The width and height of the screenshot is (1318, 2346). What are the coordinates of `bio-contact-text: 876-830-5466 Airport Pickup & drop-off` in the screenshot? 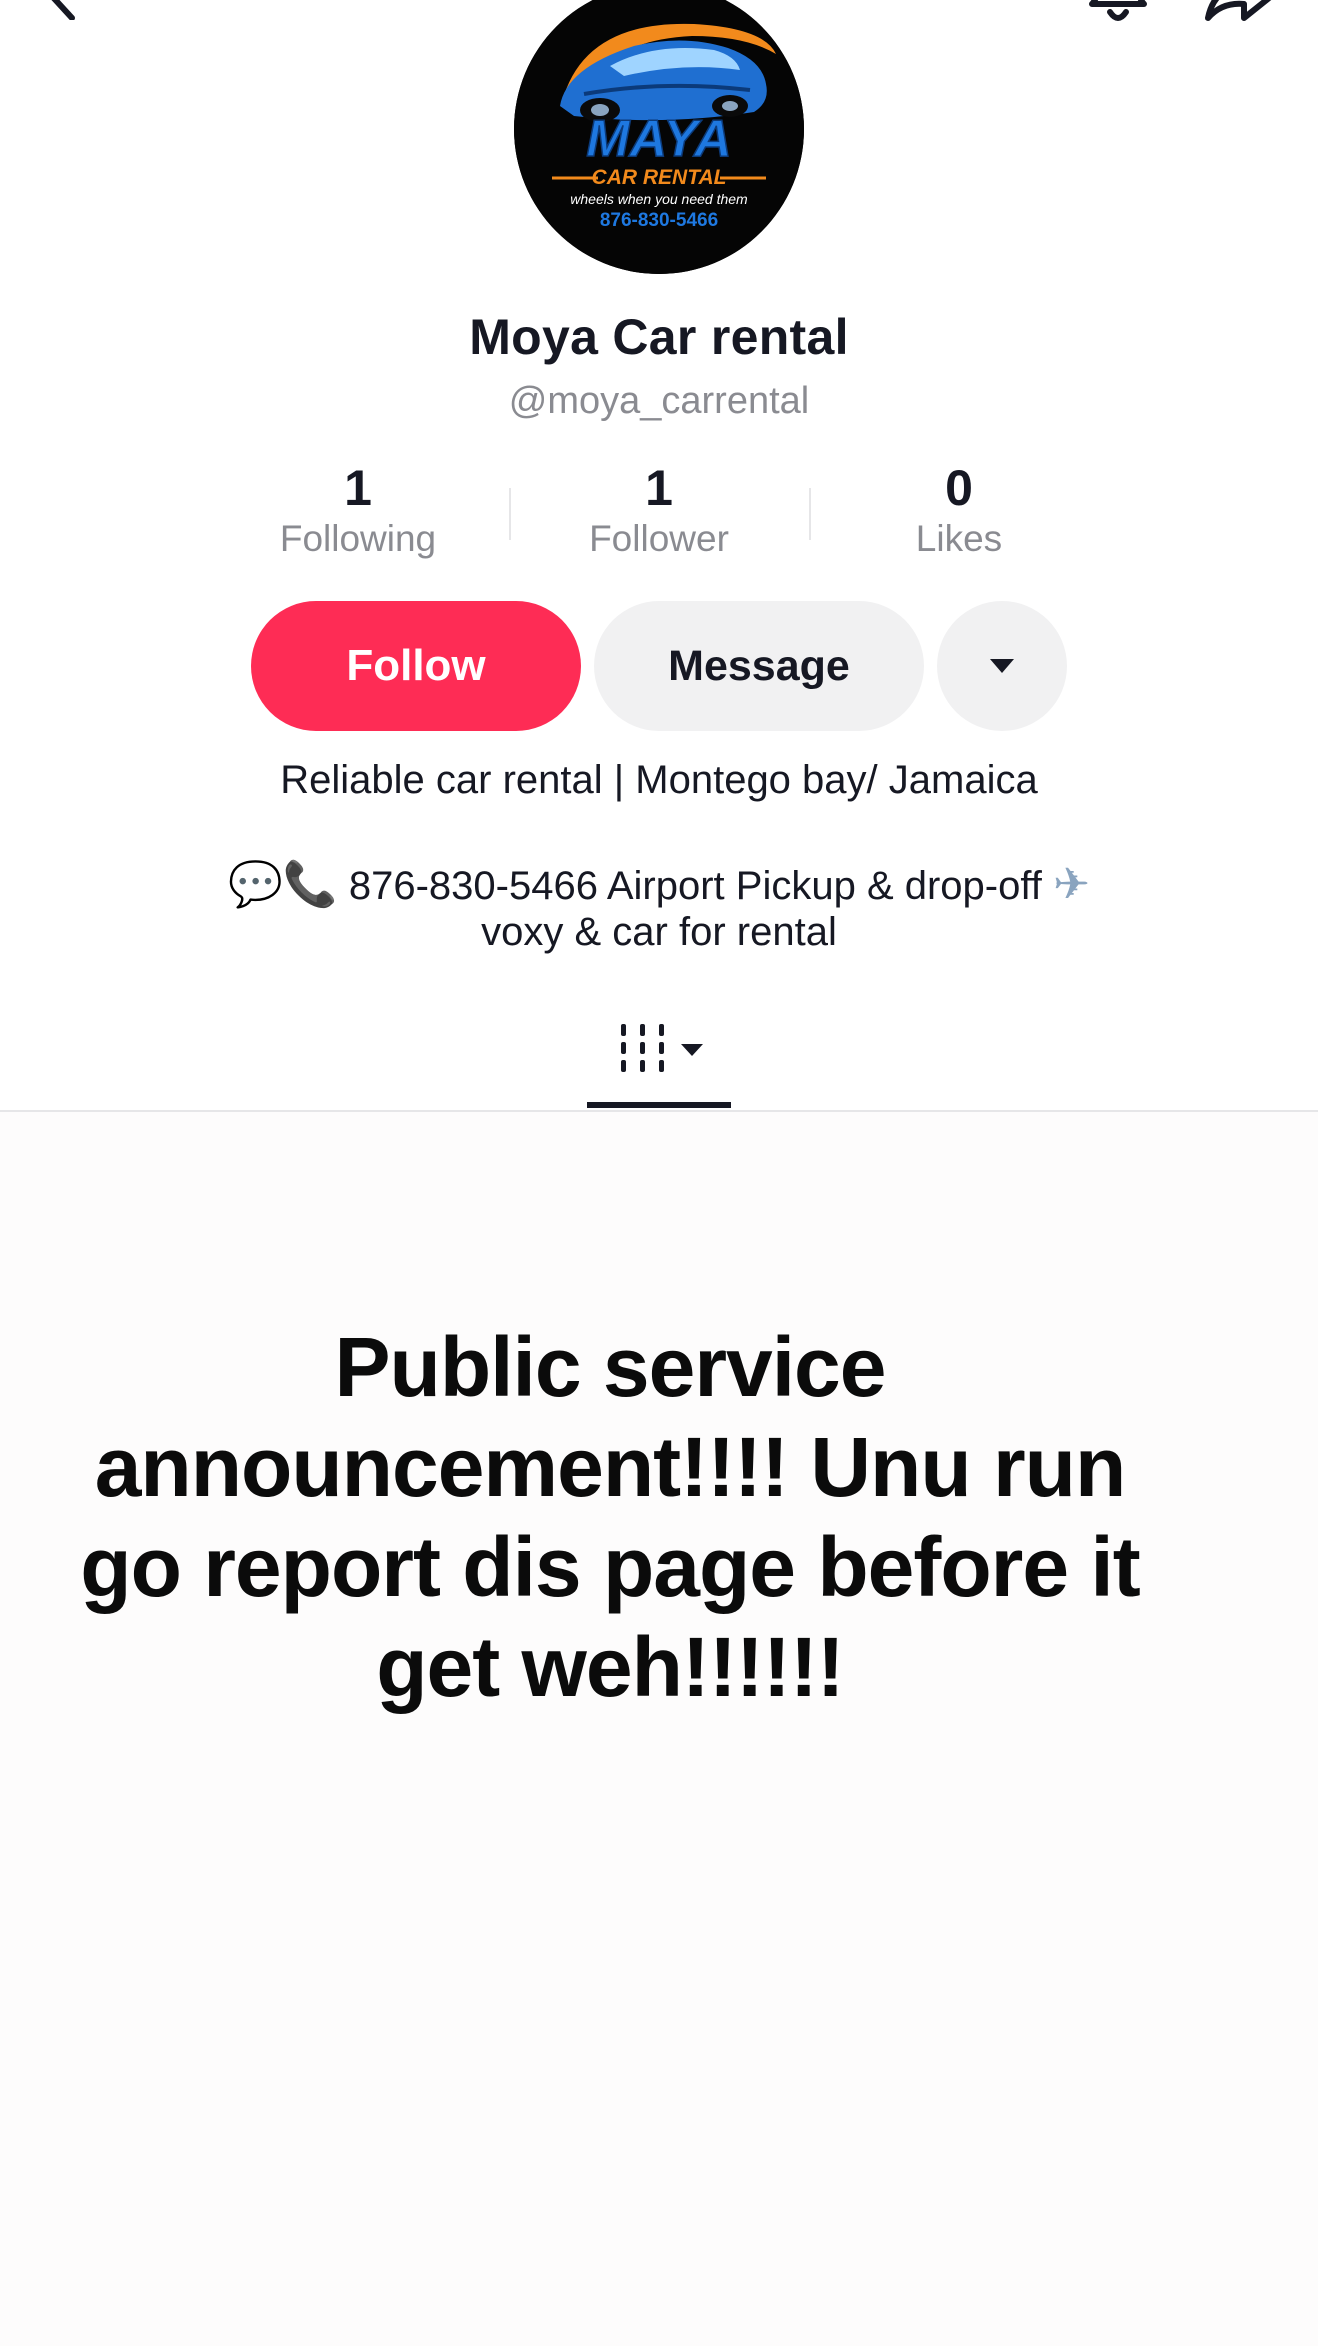 It's located at (695, 886).